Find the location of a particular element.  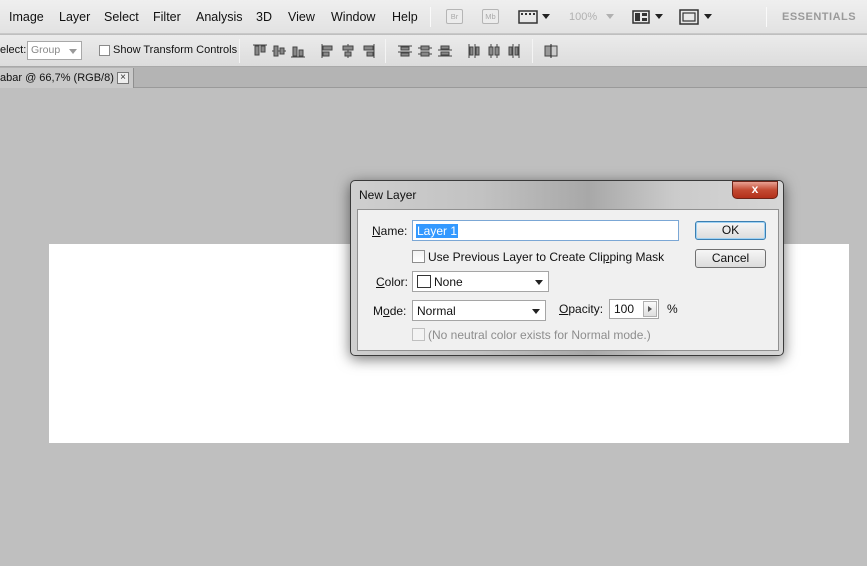

menu-filter: Filter is located at coordinates (167, 17).